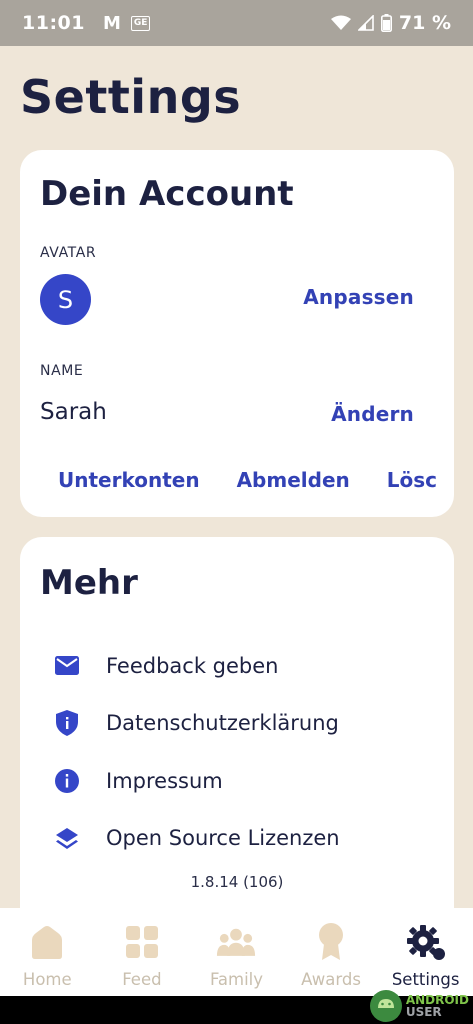 This screenshot has height=1024, width=473. Describe the element at coordinates (293, 480) in the screenshot. I see `logout-button: Abmelden` at that location.